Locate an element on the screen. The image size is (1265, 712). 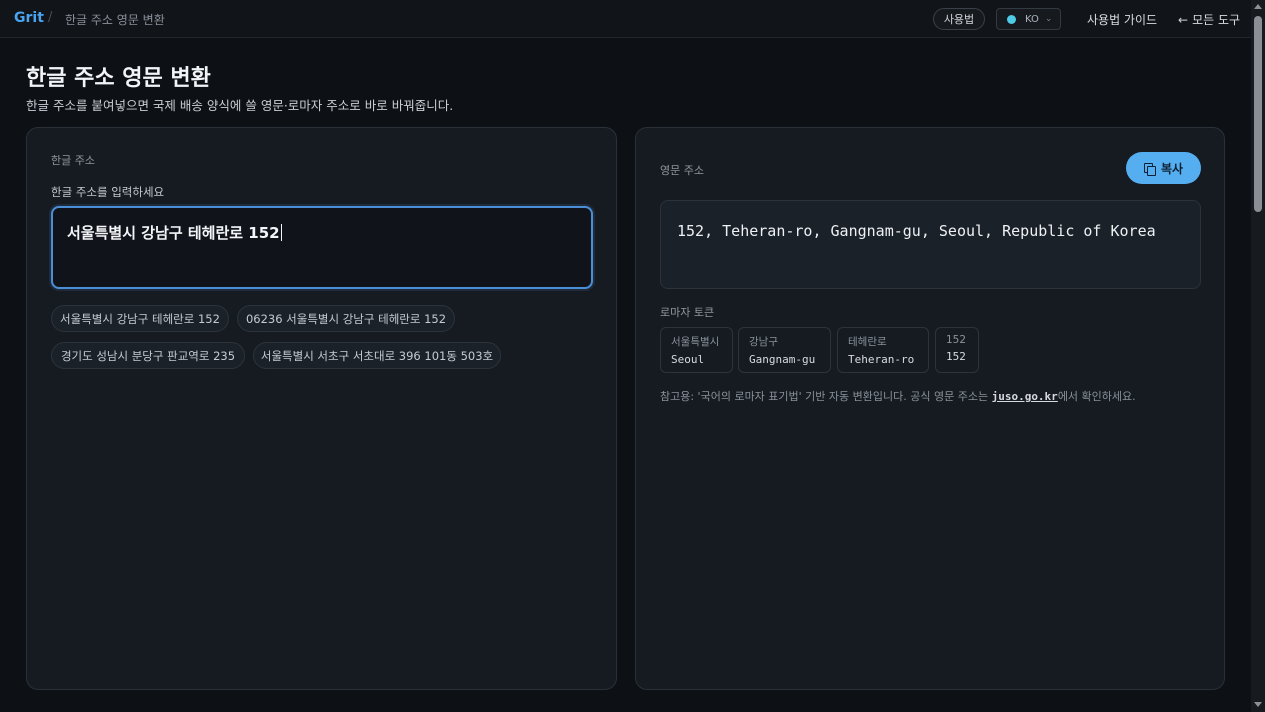
copy-button: 복사 is located at coordinates (1163, 168).